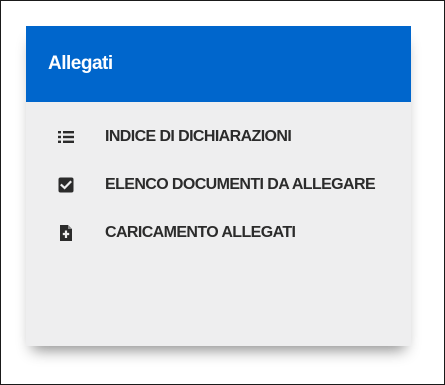 This screenshot has height=385, width=445. I want to click on list-icon, so click(66, 137).